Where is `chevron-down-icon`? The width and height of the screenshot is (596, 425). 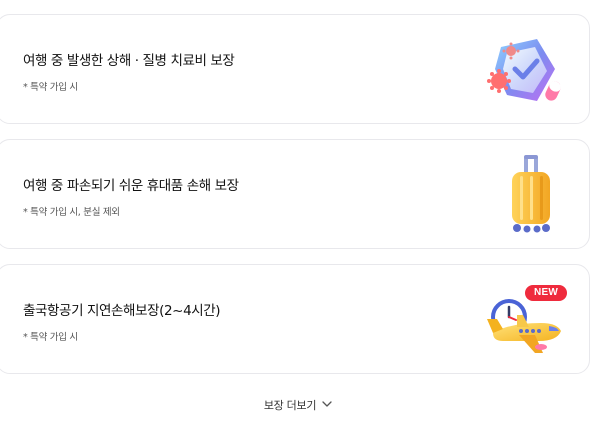 chevron-down-icon is located at coordinates (327, 404).